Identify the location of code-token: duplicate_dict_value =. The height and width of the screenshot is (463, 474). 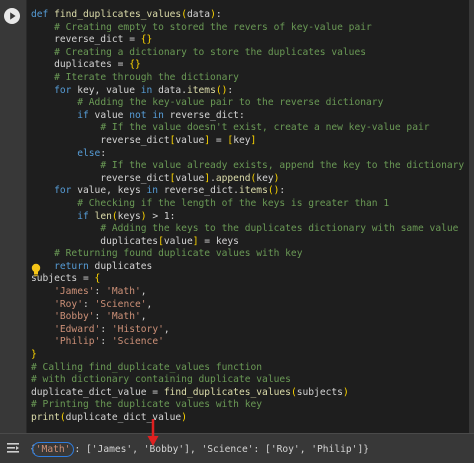
(97, 392).